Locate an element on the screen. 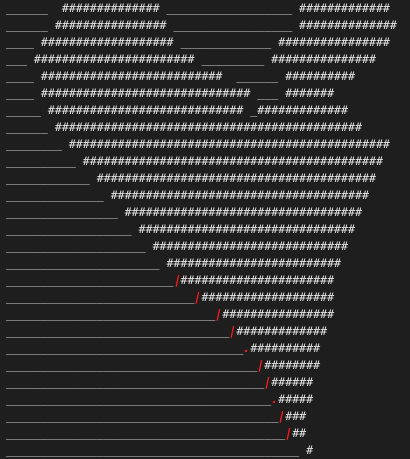 The image size is (410, 459). terminal-line-text: ### is located at coordinates (296, 416).